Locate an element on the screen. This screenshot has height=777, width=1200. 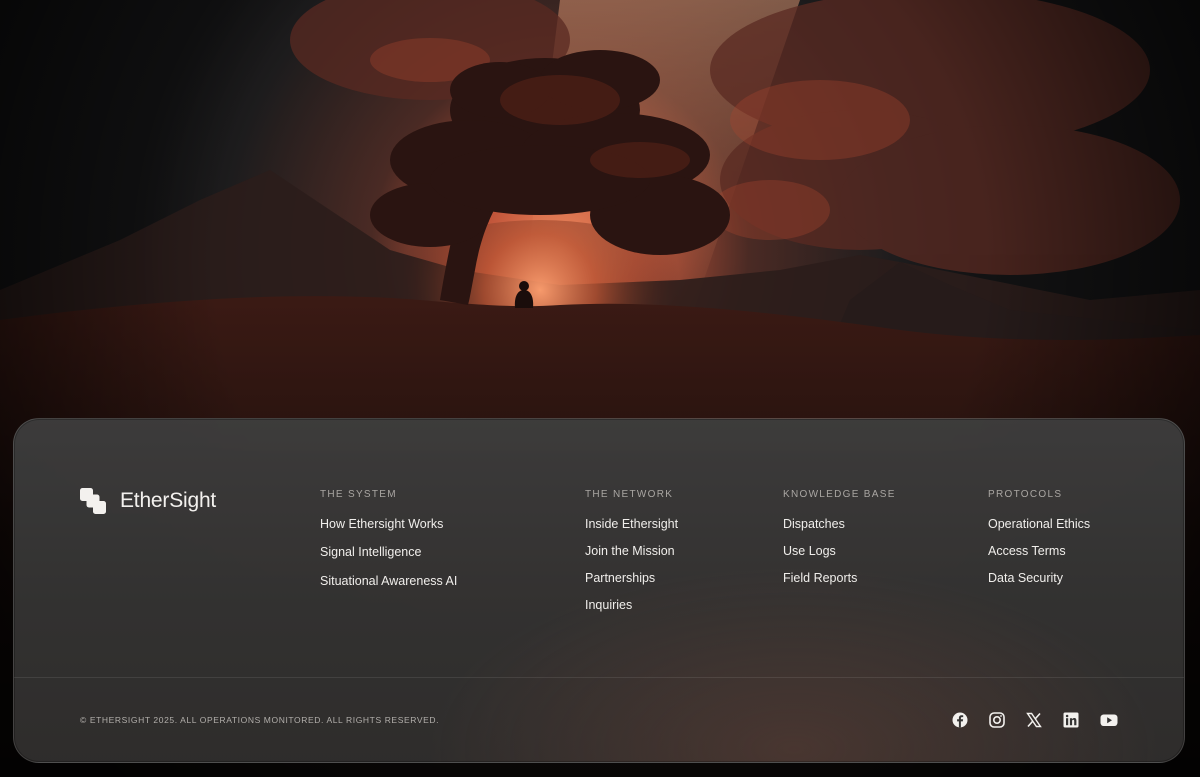
footer-link-how-ethersight-works: How Ethersight Works is located at coordinates (388, 524).